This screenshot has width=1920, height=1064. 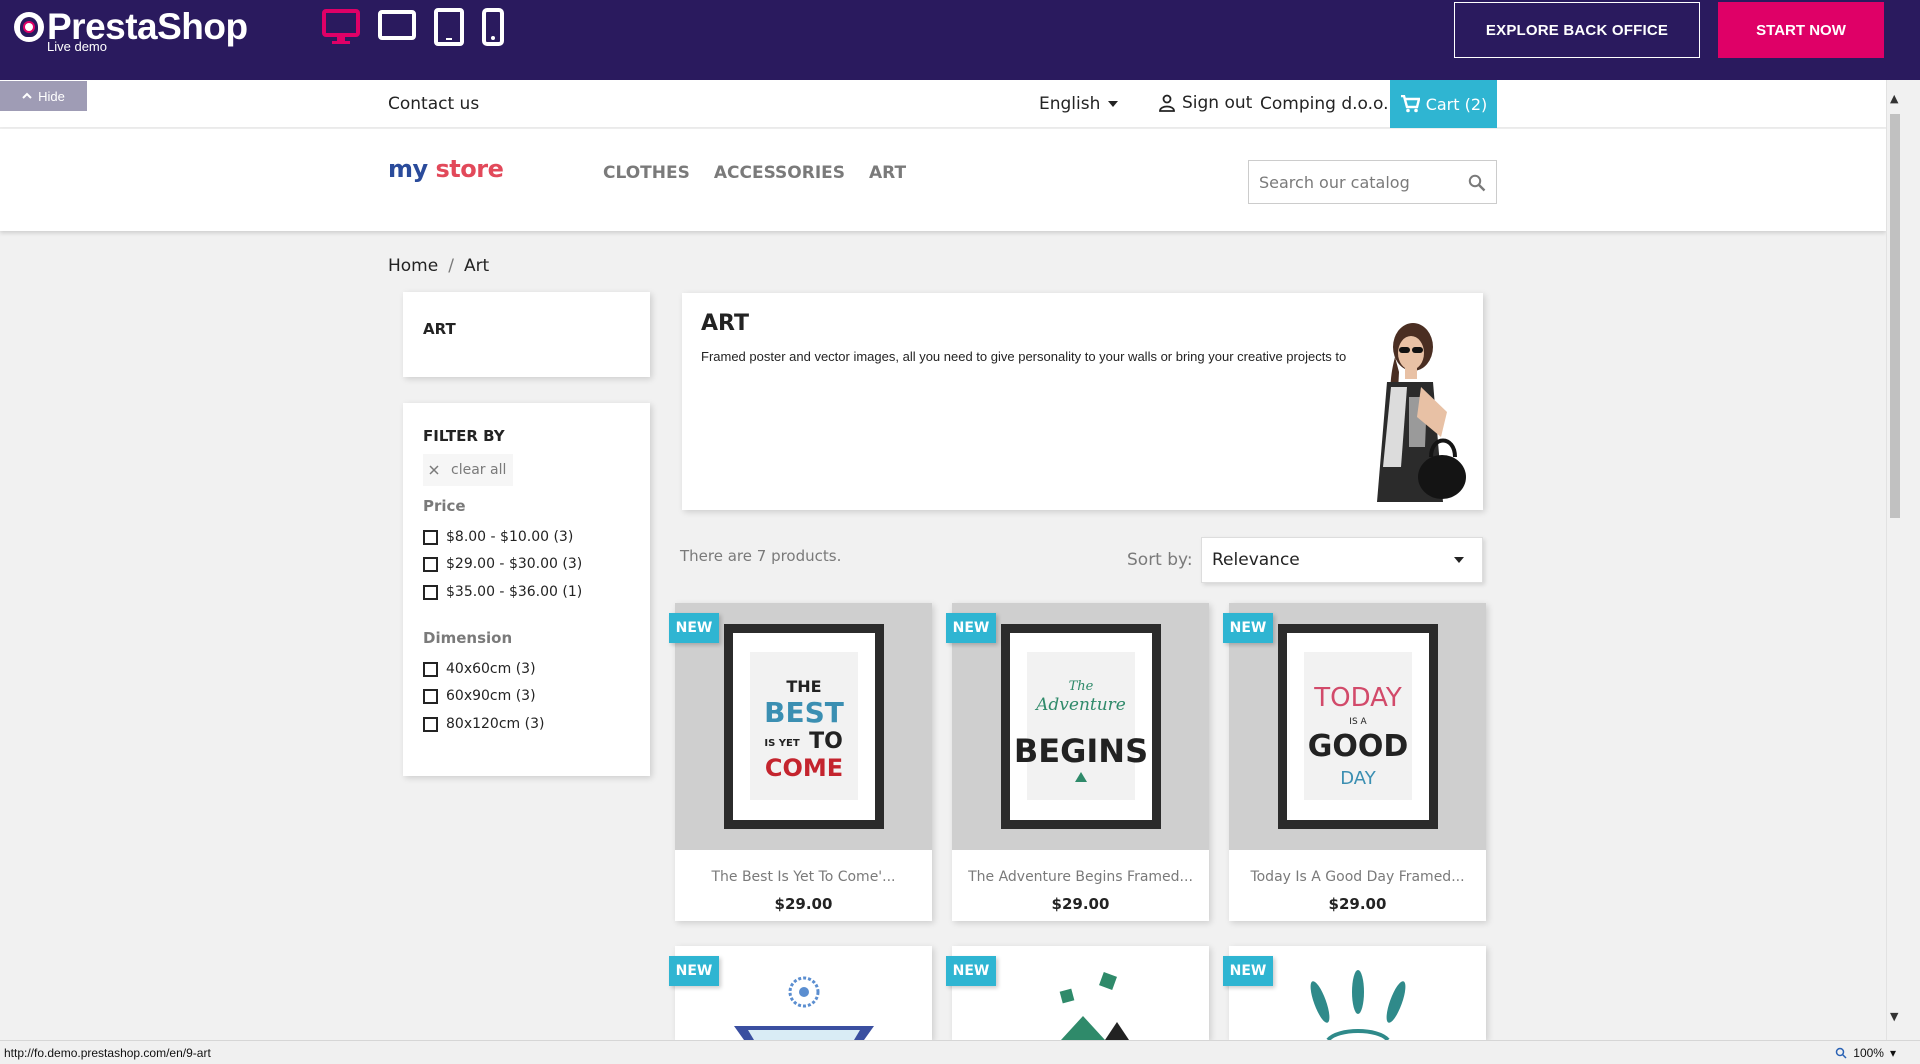 I want to click on facet-option-label: 40x60cm (3), so click(x=491, y=669).